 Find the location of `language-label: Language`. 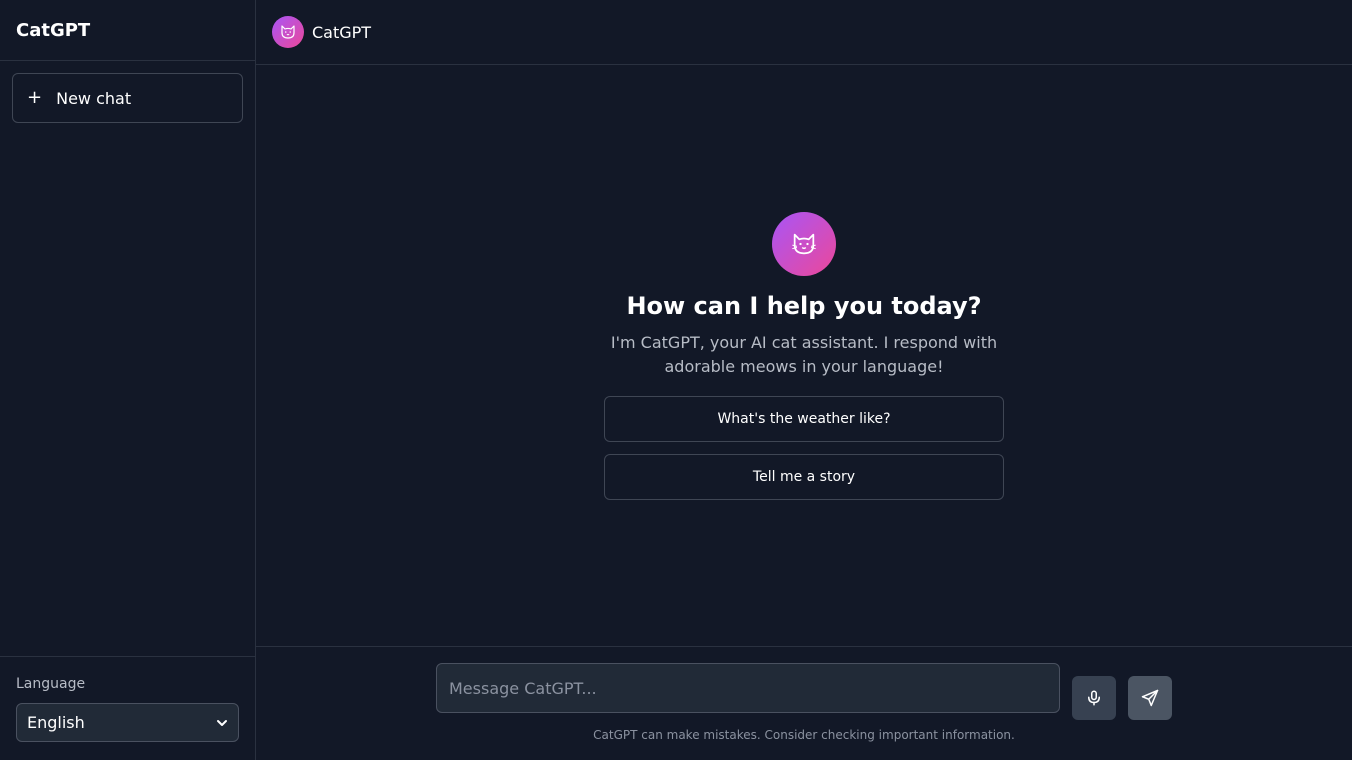

language-label: Language is located at coordinates (51, 684).